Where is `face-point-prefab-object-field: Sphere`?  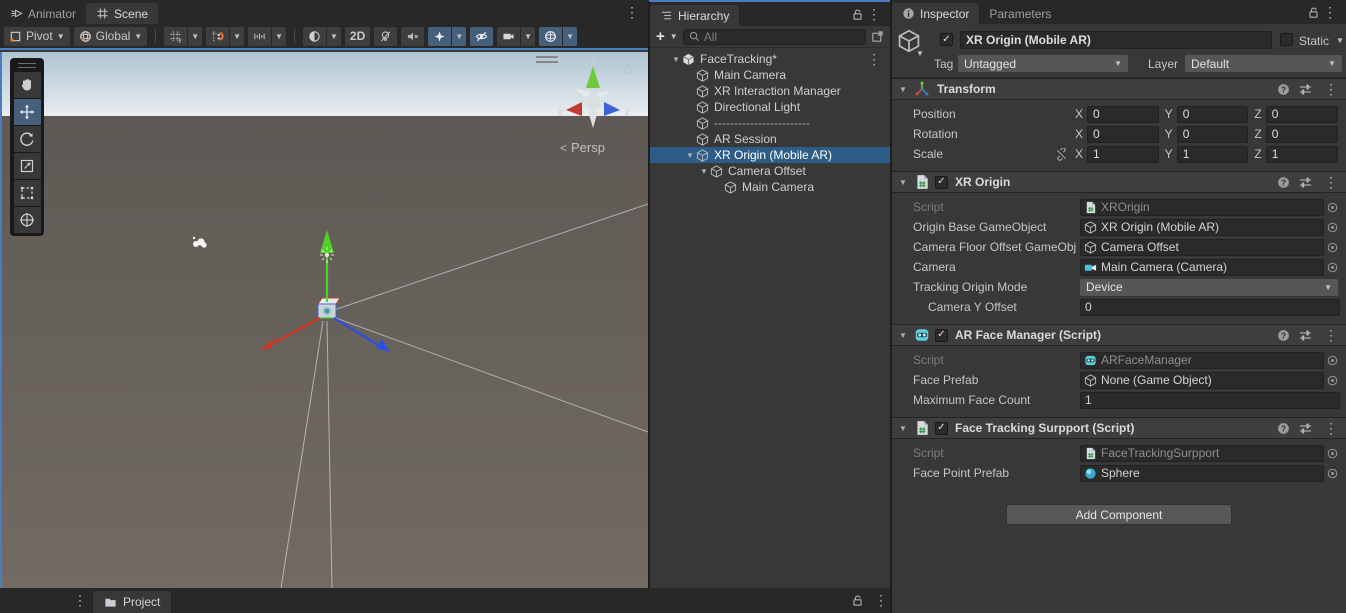 face-point-prefab-object-field: Sphere is located at coordinates (1202, 473).